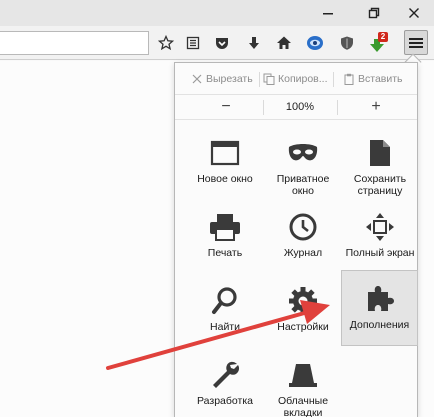  I want to click on tile-save-page: Сохранить страницу, so click(380, 165).